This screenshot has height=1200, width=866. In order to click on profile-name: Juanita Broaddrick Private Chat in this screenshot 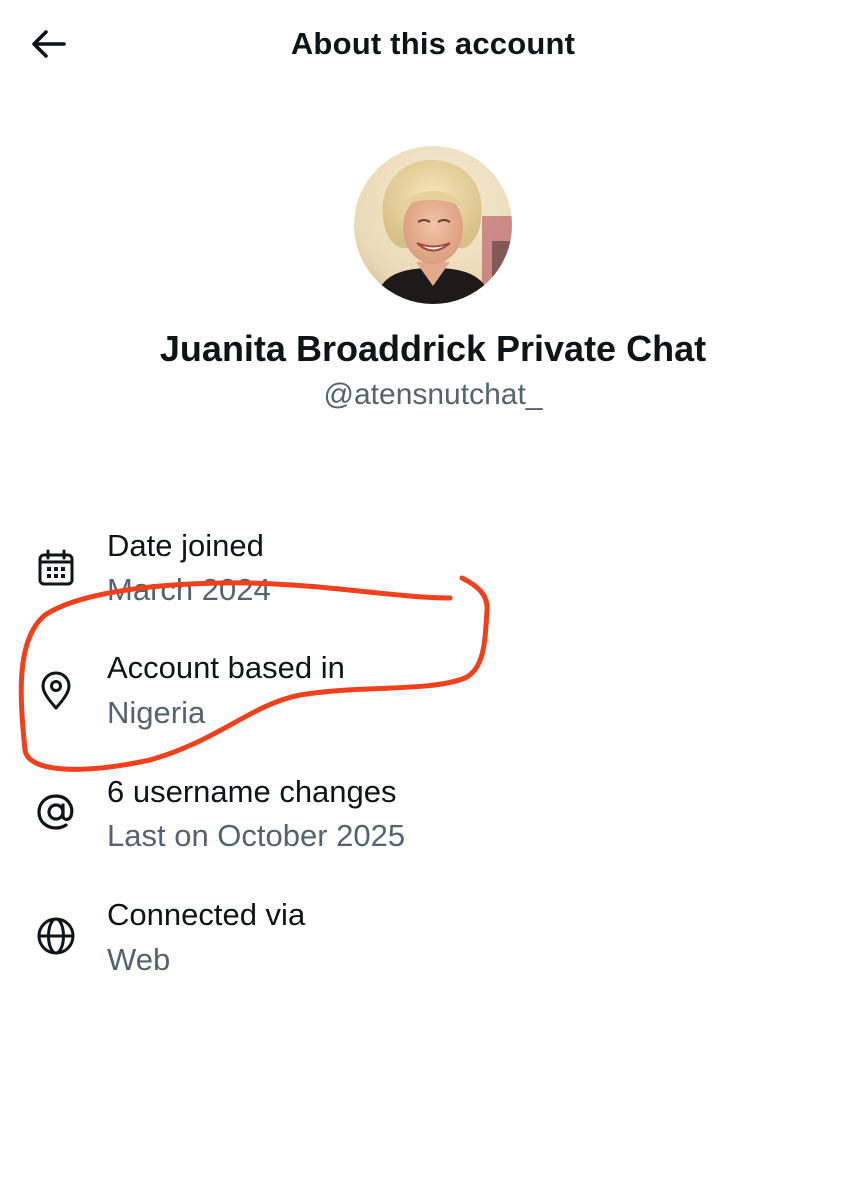, I will do `click(433, 348)`.